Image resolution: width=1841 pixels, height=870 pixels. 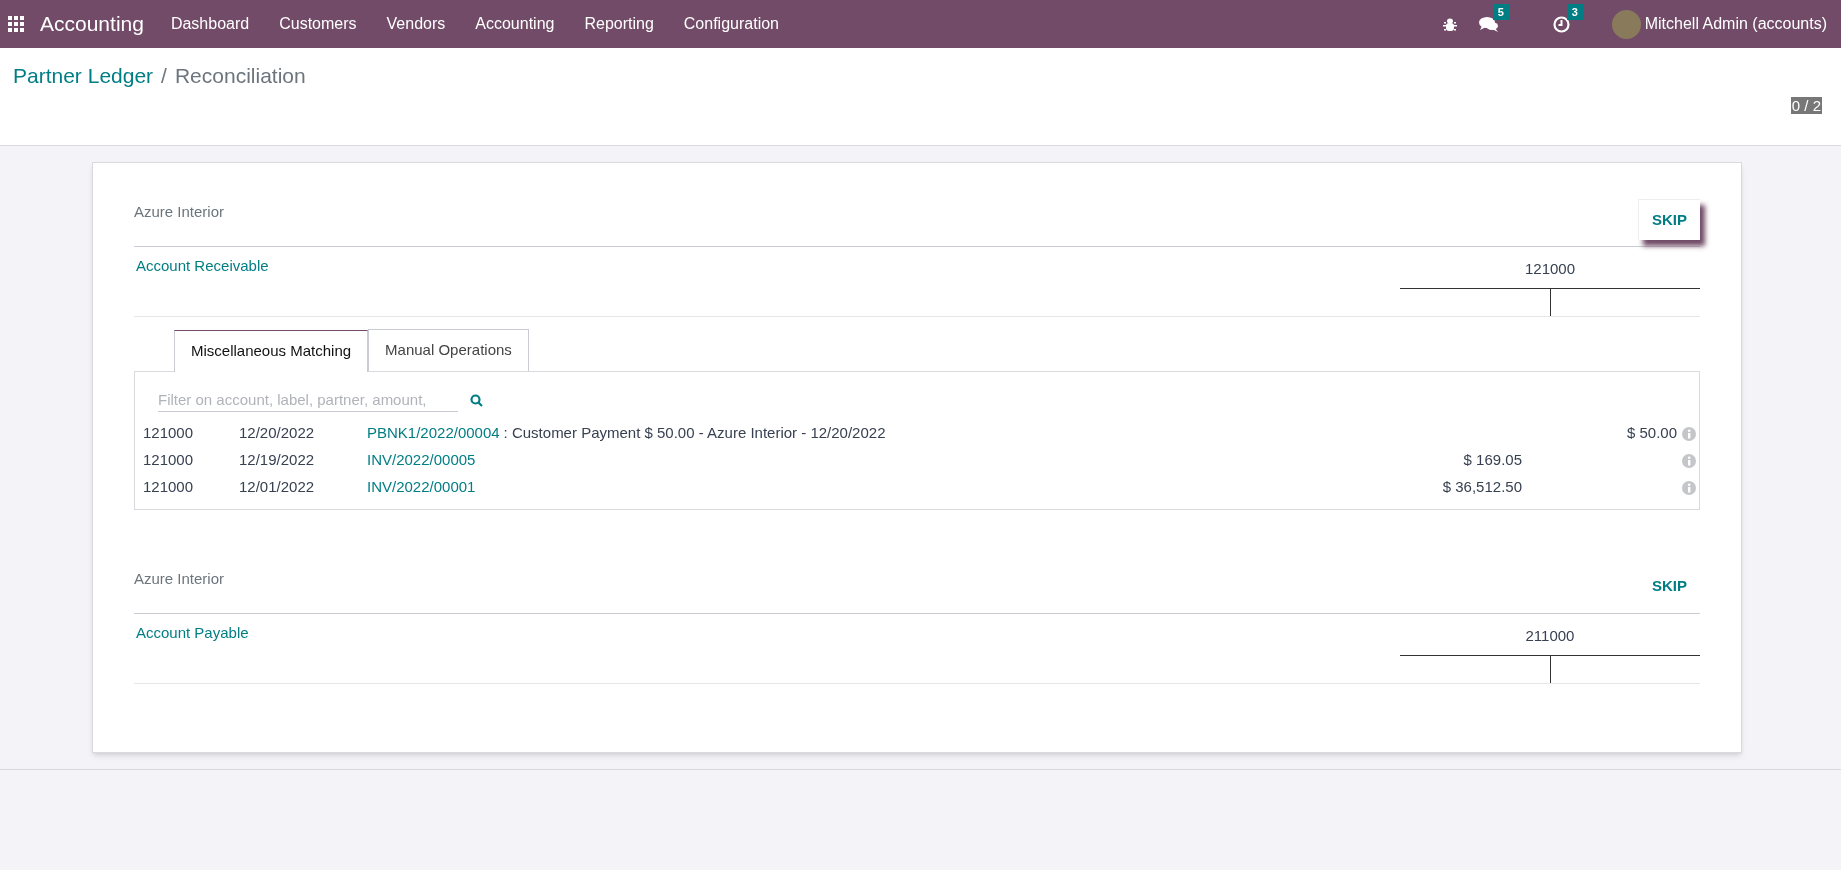 What do you see at coordinates (619, 24) in the screenshot?
I see `menu-item: Reporting` at bounding box center [619, 24].